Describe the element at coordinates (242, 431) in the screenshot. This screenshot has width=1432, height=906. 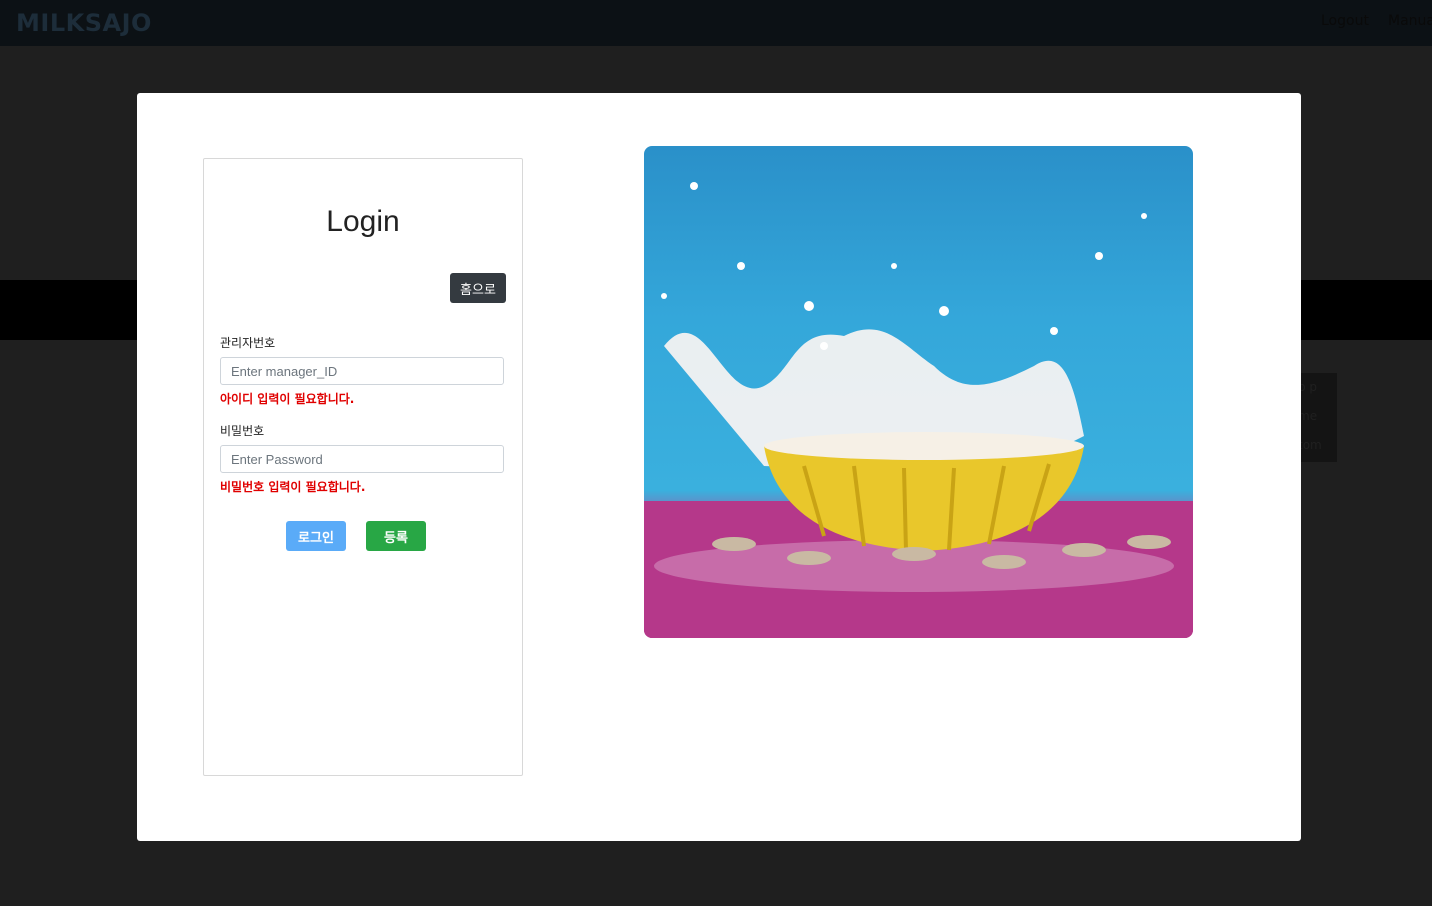
I see `password-label: 비밀번호` at that location.